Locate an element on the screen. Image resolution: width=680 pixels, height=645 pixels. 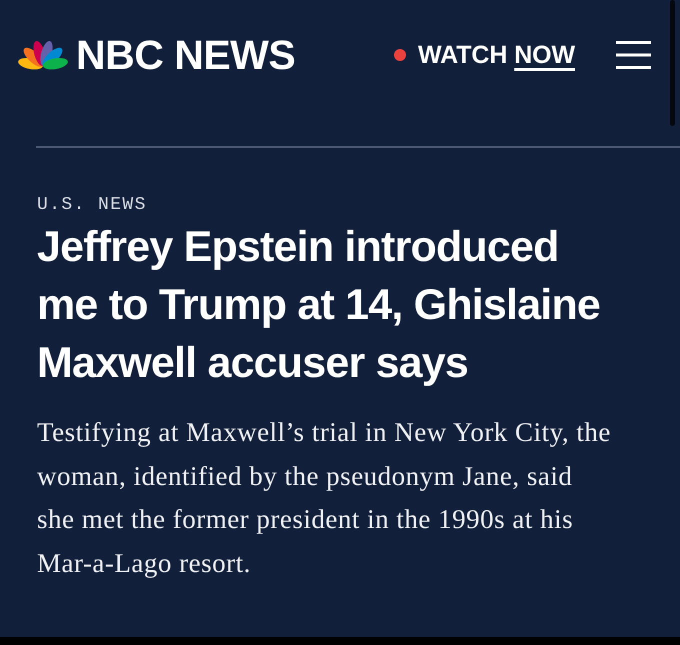
watch-now-link: WATCH NOW is located at coordinates (484, 55).